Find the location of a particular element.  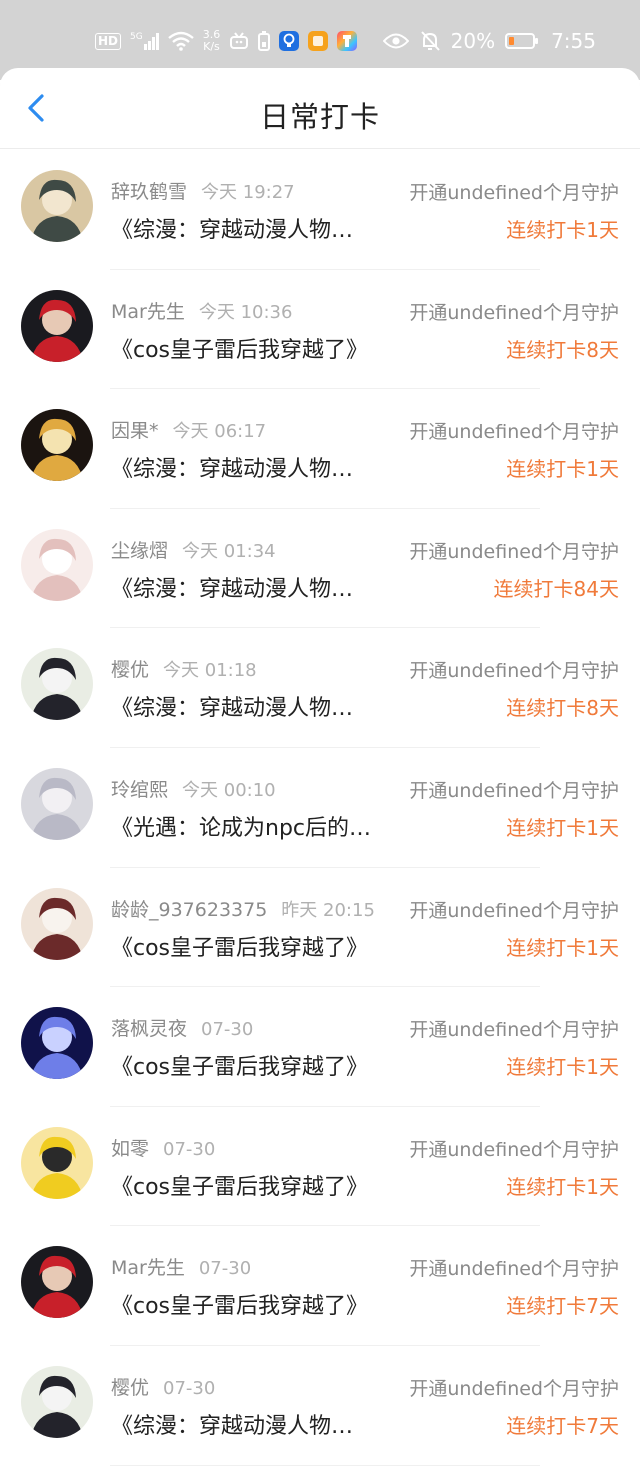

status-right-icons: 20% 7:55 is located at coordinates (489, 41).